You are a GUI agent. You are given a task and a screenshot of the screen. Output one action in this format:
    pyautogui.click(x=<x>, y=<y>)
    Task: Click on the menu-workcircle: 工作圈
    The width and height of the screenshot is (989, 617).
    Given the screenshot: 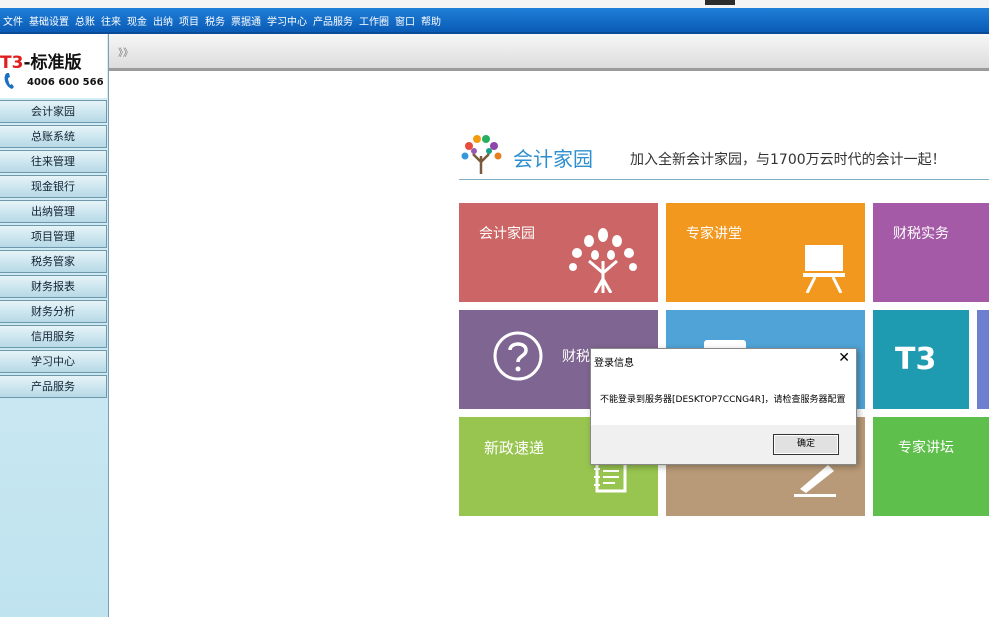 What is the action you would take?
    pyautogui.click(x=374, y=20)
    